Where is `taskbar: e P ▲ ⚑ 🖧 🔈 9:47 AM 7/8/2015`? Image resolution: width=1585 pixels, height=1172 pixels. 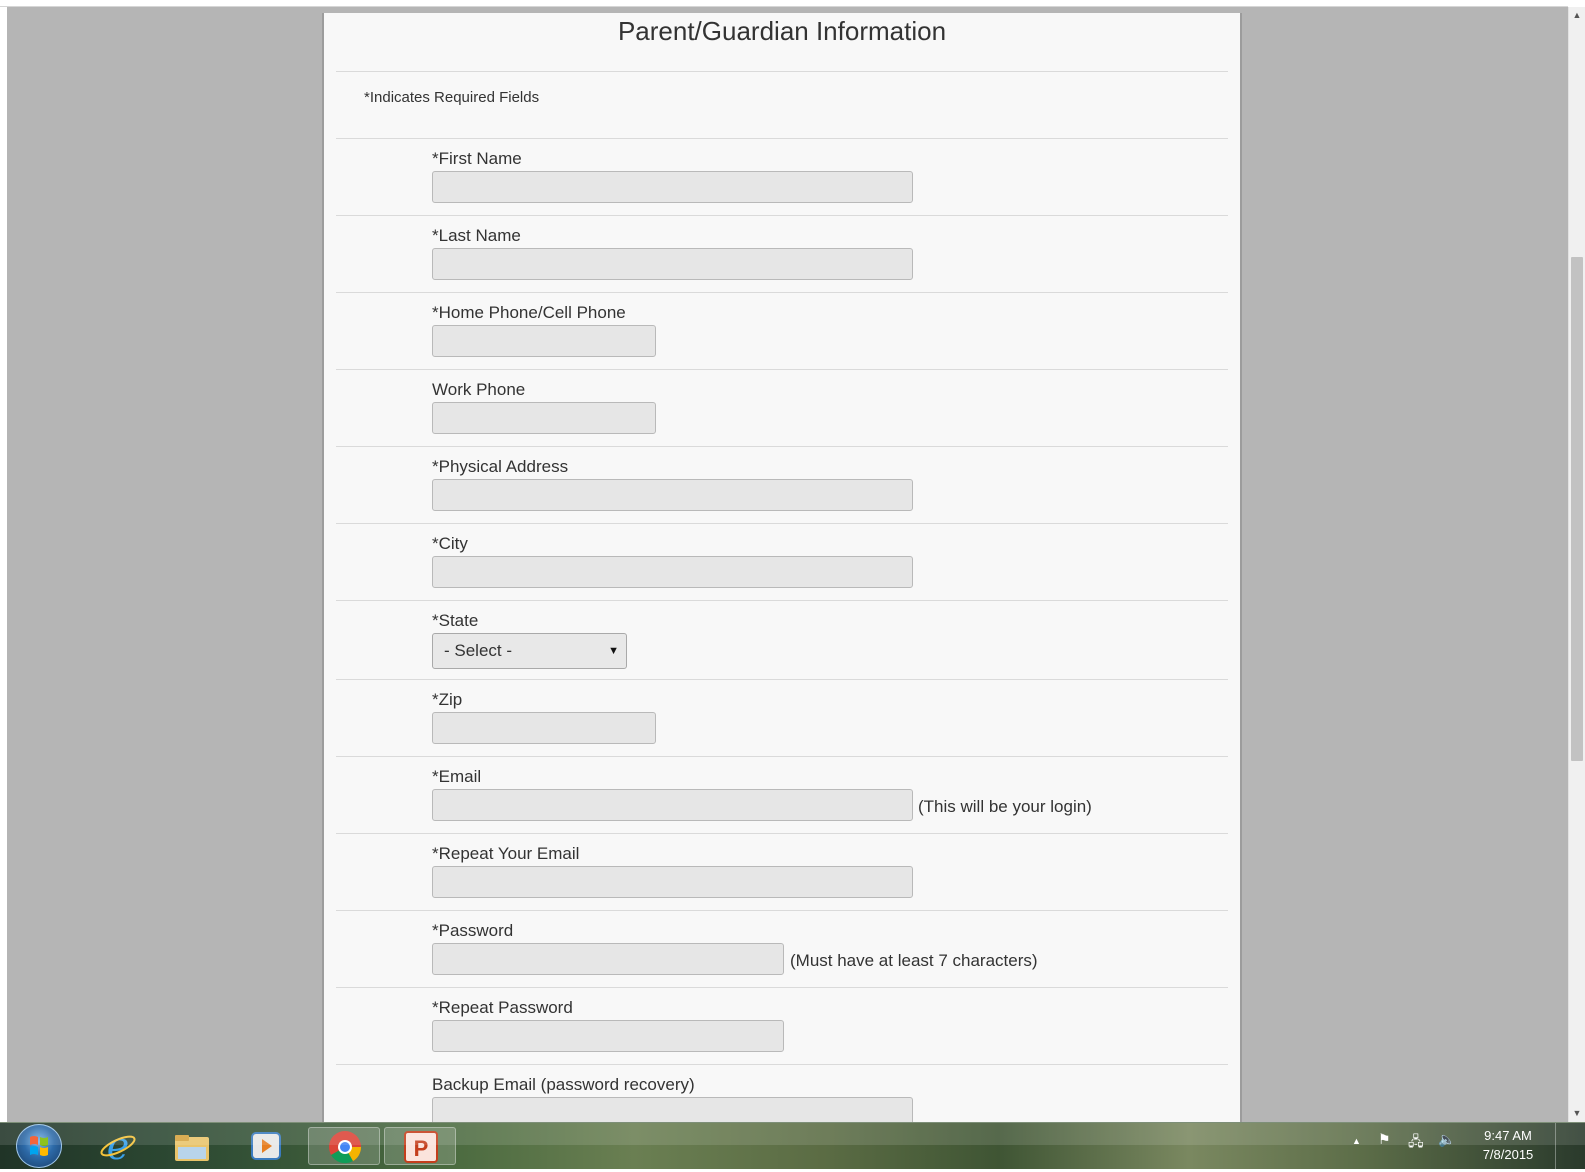 taskbar: e P ▲ ⚑ 🖧 🔈 9:47 AM 7/8/2015 is located at coordinates (792, 1145).